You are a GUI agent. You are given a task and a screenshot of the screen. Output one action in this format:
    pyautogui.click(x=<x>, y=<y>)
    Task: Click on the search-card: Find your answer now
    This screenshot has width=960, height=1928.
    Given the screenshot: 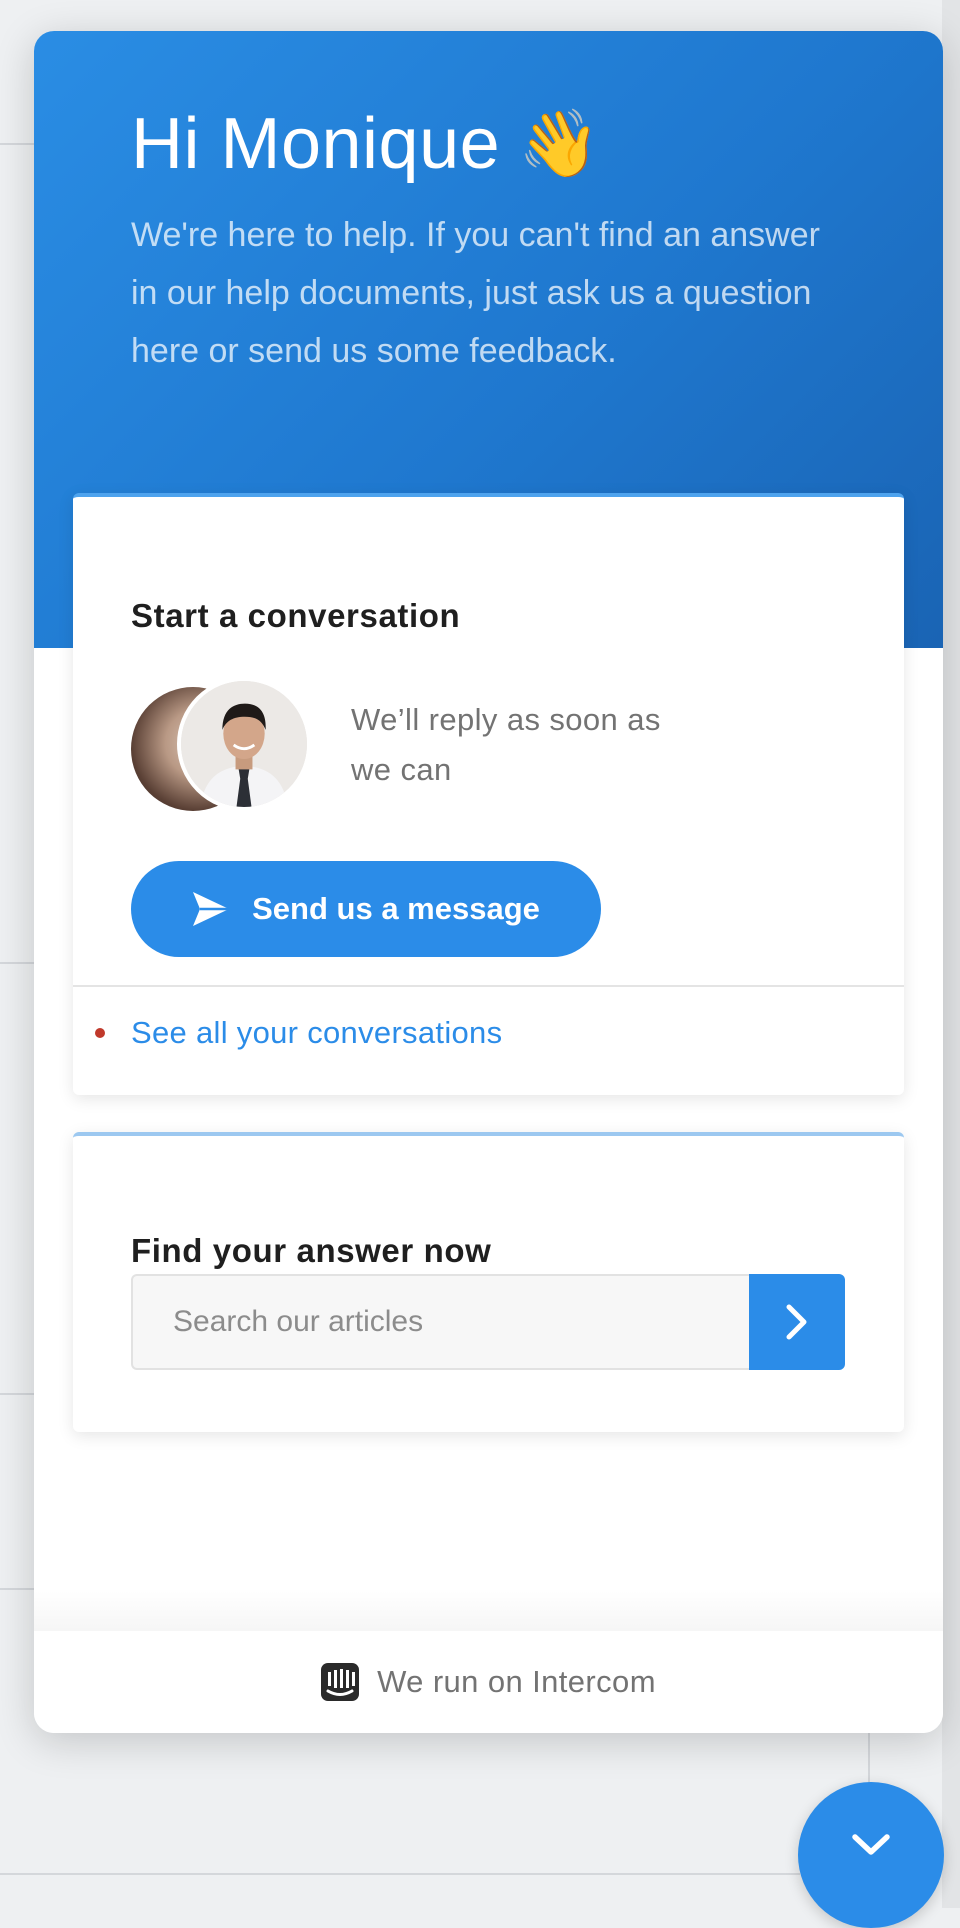 What is the action you would take?
    pyautogui.click(x=488, y=1282)
    